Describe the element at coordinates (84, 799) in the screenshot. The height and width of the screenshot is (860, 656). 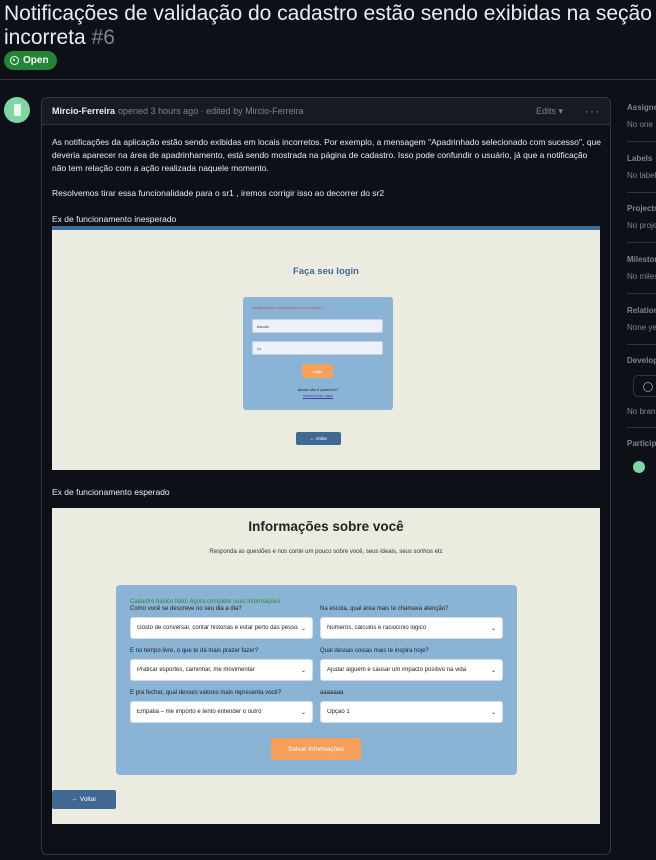
I see `back-button-shot2: ← Voltar` at that location.